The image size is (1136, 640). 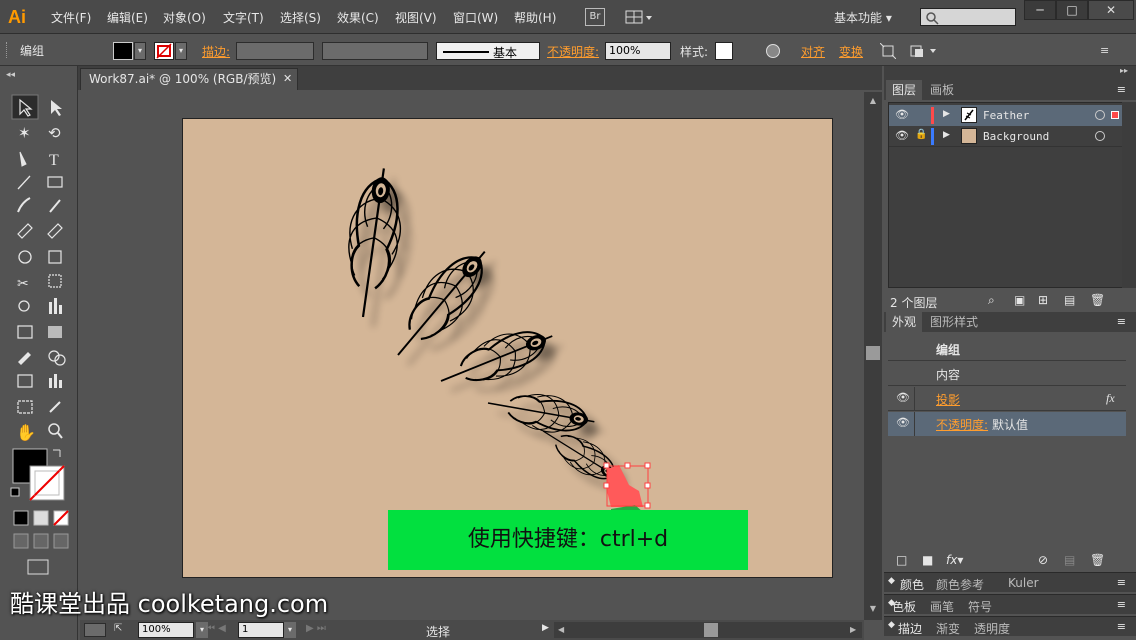 What do you see at coordinates (164, 51) in the screenshot?
I see `stroke-swatch` at bounding box center [164, 51].